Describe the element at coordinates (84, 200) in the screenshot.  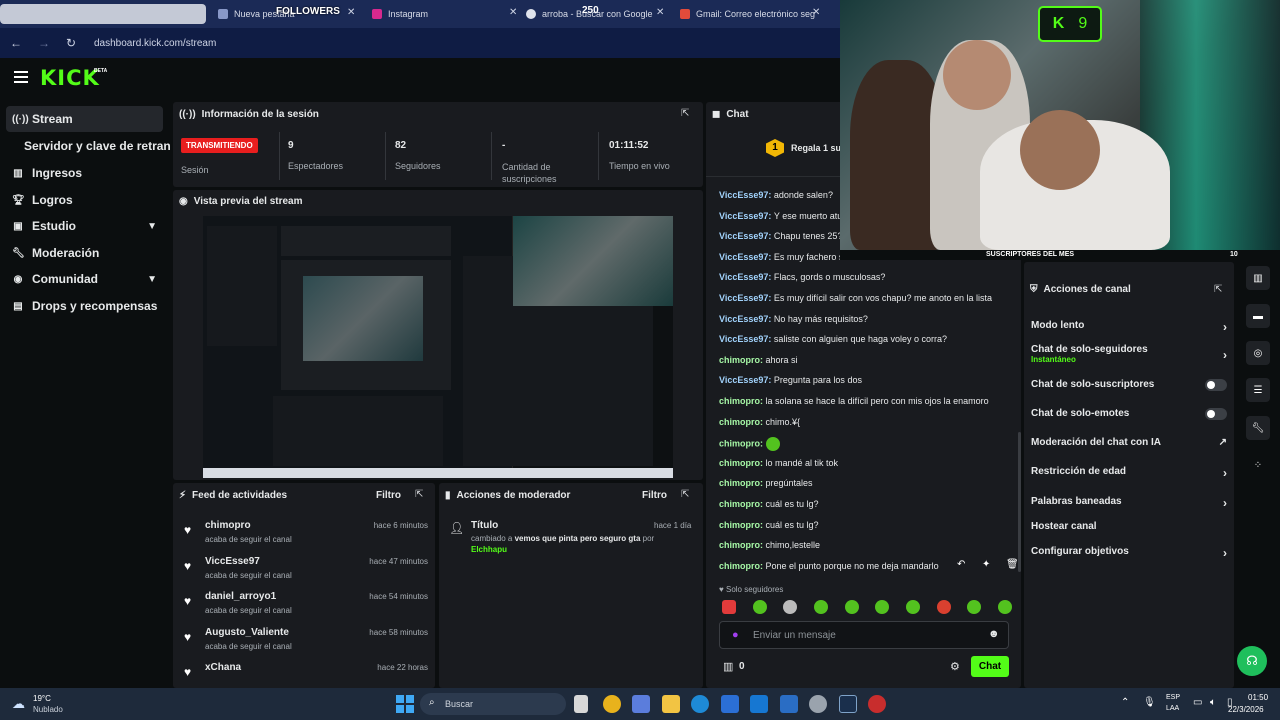
I see `sidebar-item-achievements: 🏆︎ Logros` at that location.